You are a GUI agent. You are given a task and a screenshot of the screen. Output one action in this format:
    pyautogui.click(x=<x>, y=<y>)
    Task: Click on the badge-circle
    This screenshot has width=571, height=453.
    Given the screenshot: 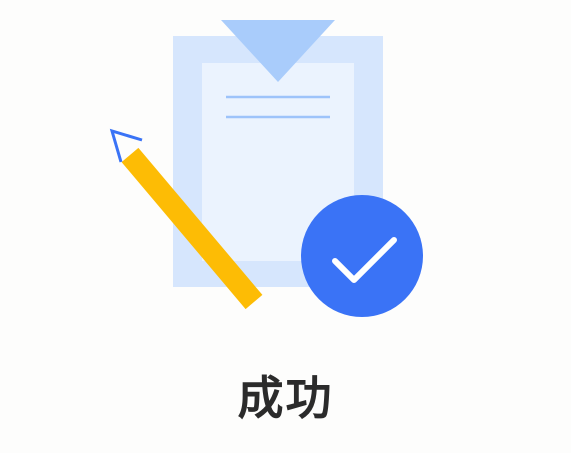 What is the action you would take?
    pyautogui.click(x=362, y=256)
    